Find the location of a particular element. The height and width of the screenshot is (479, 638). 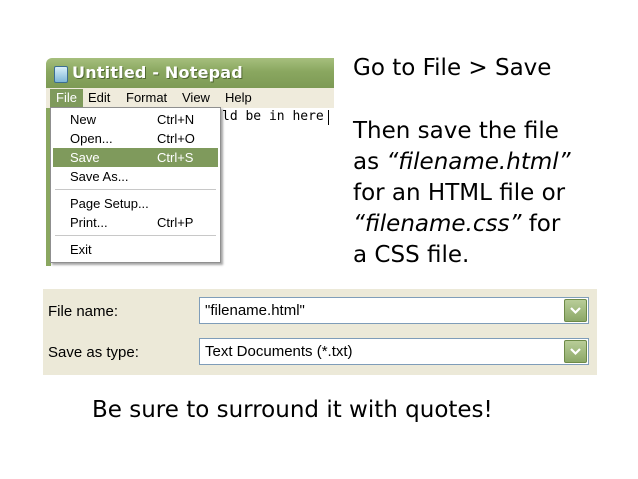

editor-text: ld be in here is located at coordinates (273, 116).